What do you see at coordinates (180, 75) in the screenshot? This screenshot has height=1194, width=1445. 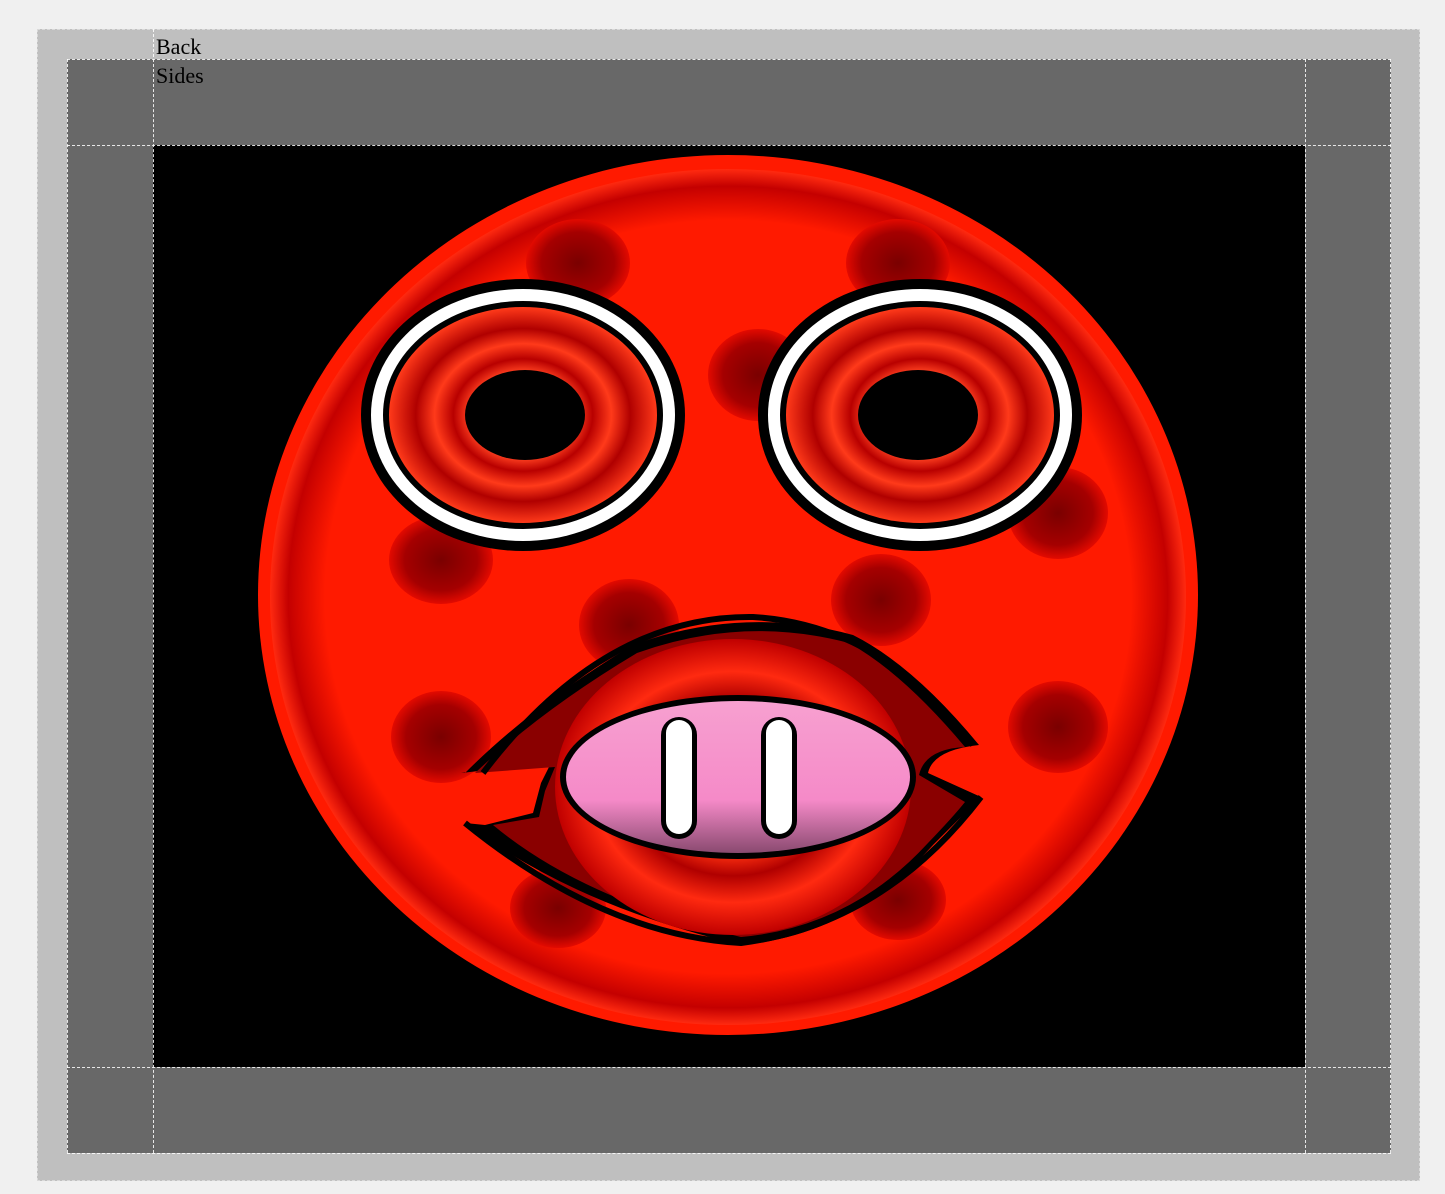 I see `sides-label: Sides` at bounding box center [180, 75].